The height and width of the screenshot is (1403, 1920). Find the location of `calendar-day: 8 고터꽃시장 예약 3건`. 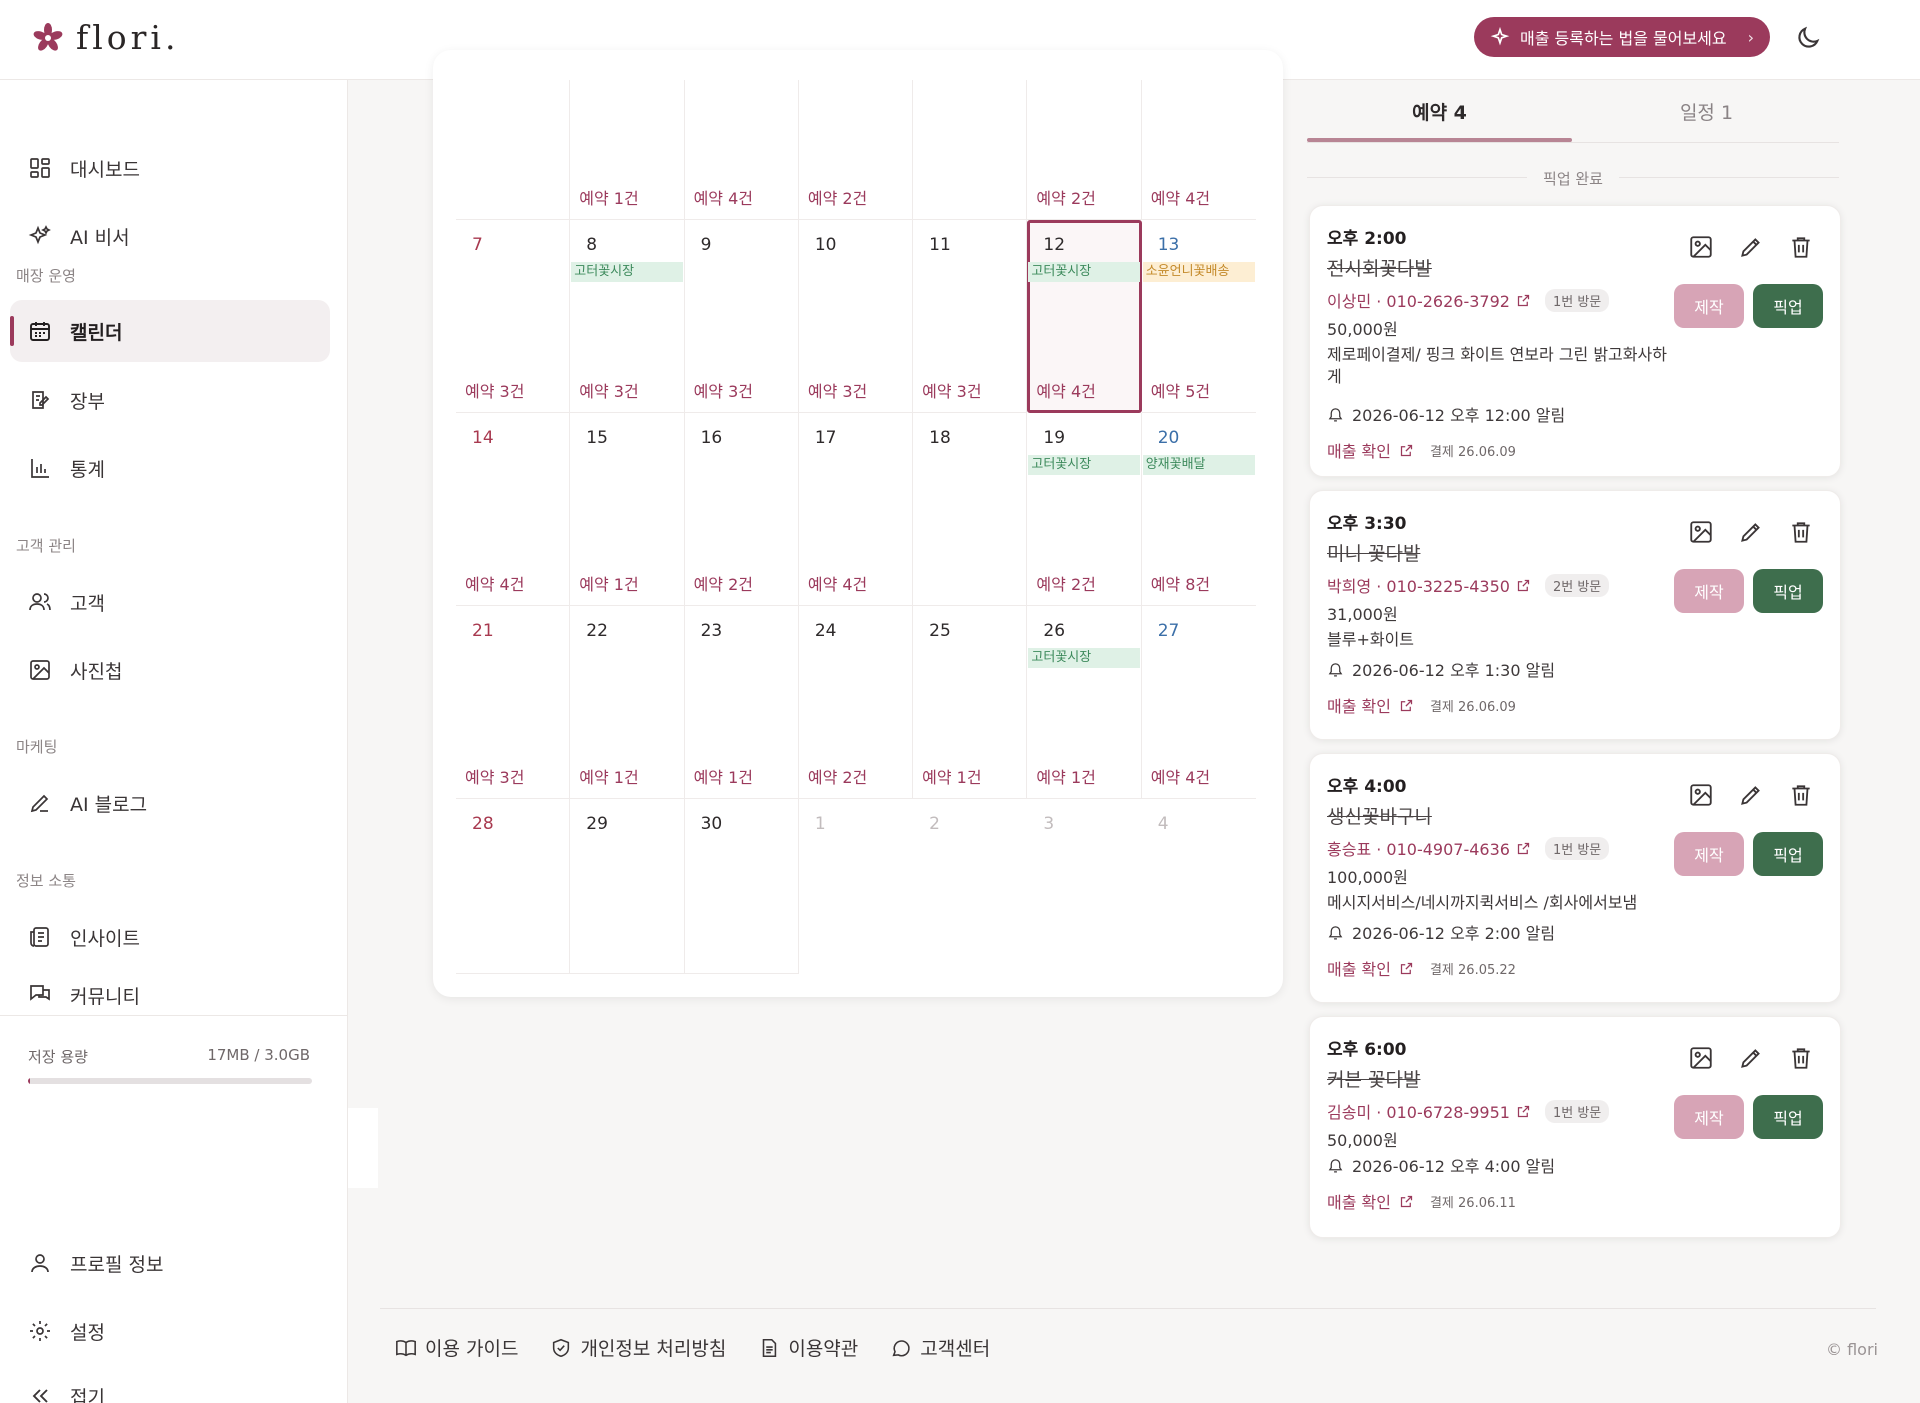

calendar-day: 8 고터꽃시장 예약 3건 is located at coordinates (627, 316).